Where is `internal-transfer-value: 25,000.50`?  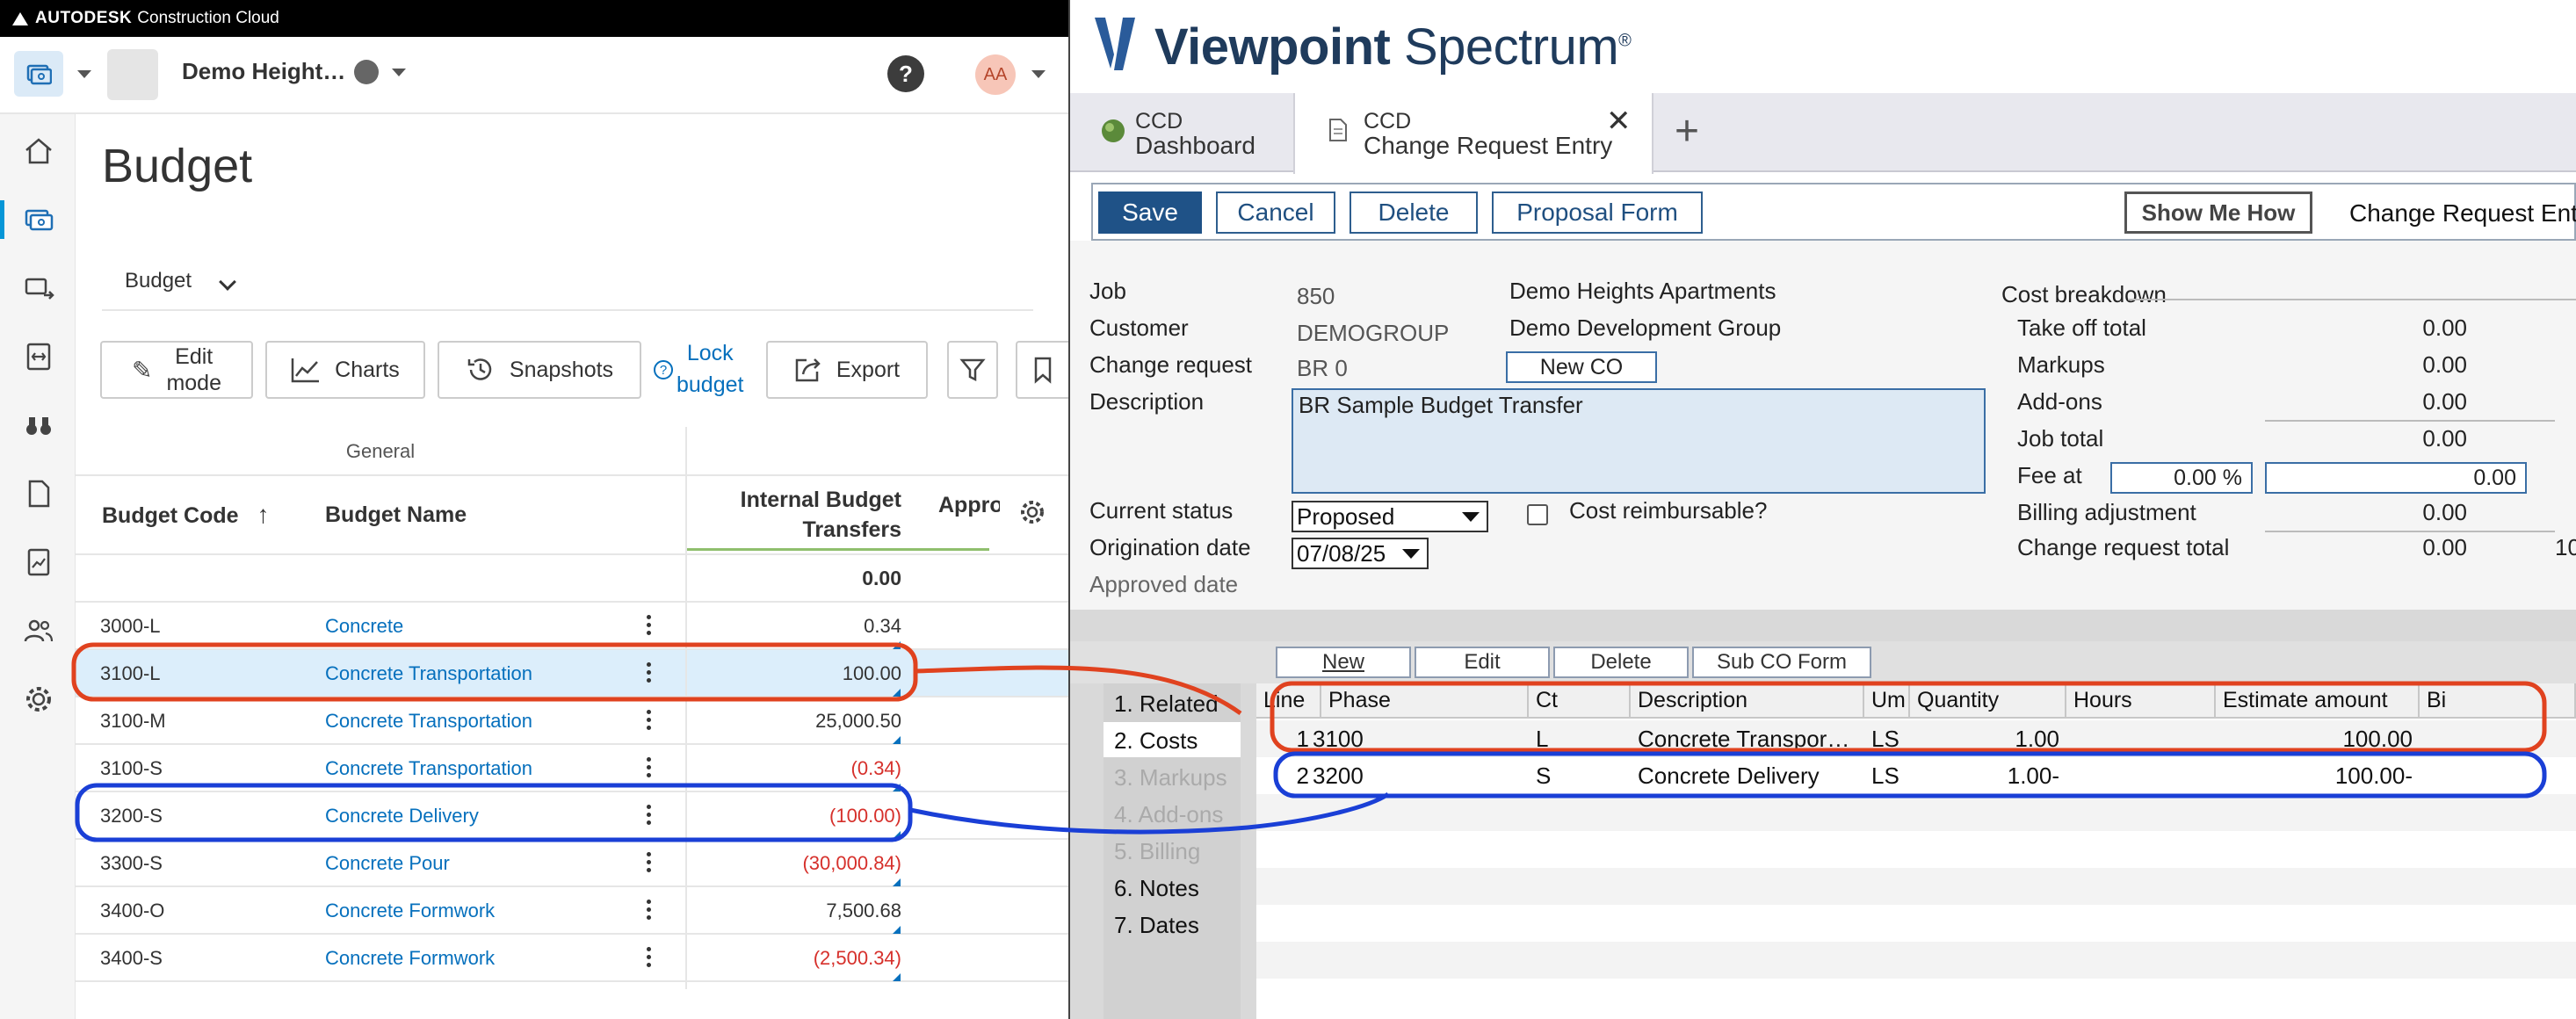 internal-transfer-value: 25,000.50 is located at coordinates (794, 721).